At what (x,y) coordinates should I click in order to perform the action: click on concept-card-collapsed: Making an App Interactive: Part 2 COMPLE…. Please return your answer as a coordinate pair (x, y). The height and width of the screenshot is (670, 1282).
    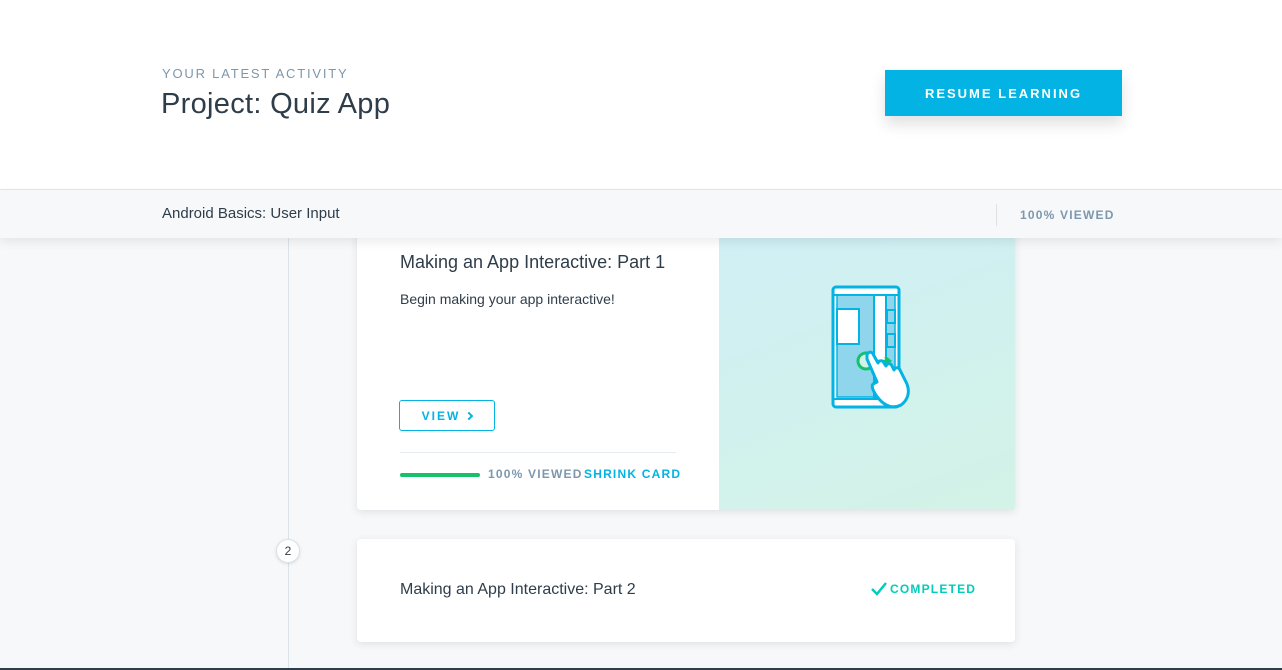
    Looking at the image, I should click on (686, 590).